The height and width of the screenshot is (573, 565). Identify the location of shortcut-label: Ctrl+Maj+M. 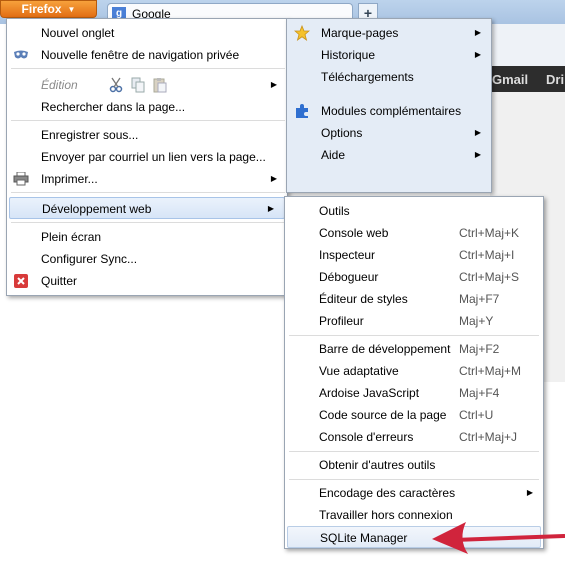
(490, 371).